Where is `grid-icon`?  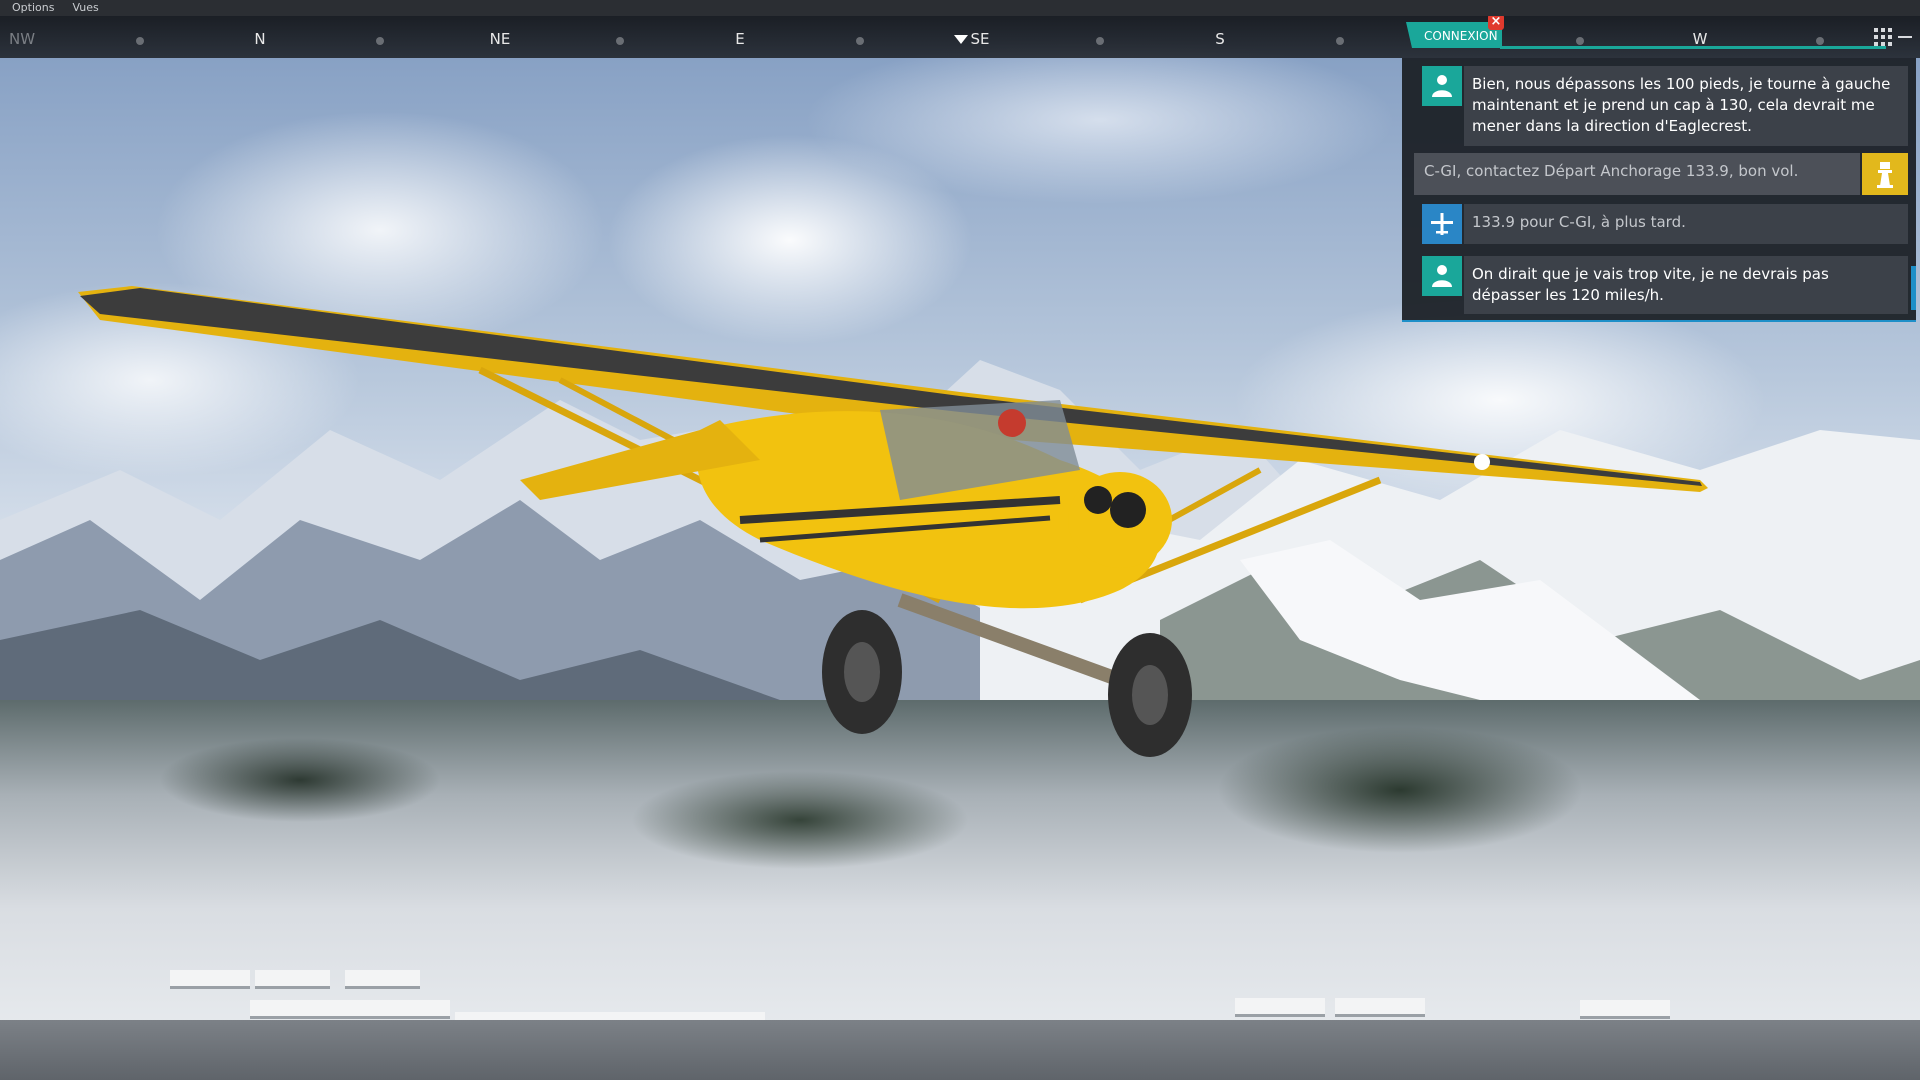 grid-icon is located at coordinates (1883, 37).